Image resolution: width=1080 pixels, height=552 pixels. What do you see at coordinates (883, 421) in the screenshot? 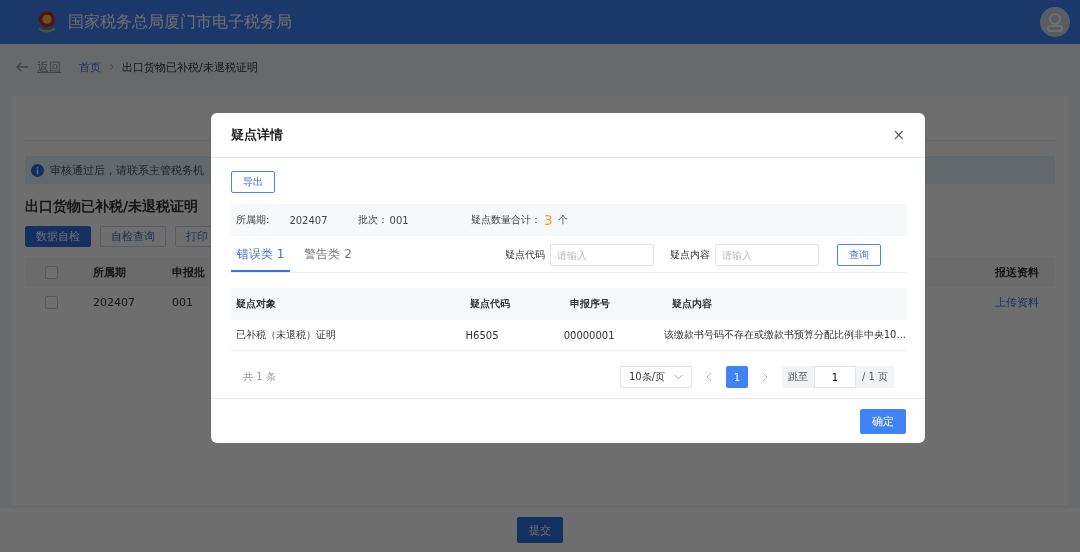
I see `confirm-button: 确定` at bounding box center [883, 421].